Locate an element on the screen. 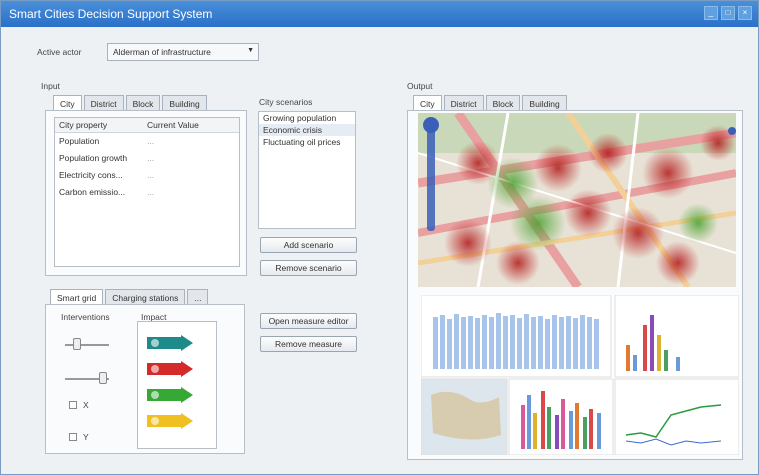 Image resolution: width=759 pixels, height=475 pixels. output-tab-city: City is located at coordinates (427, 103).